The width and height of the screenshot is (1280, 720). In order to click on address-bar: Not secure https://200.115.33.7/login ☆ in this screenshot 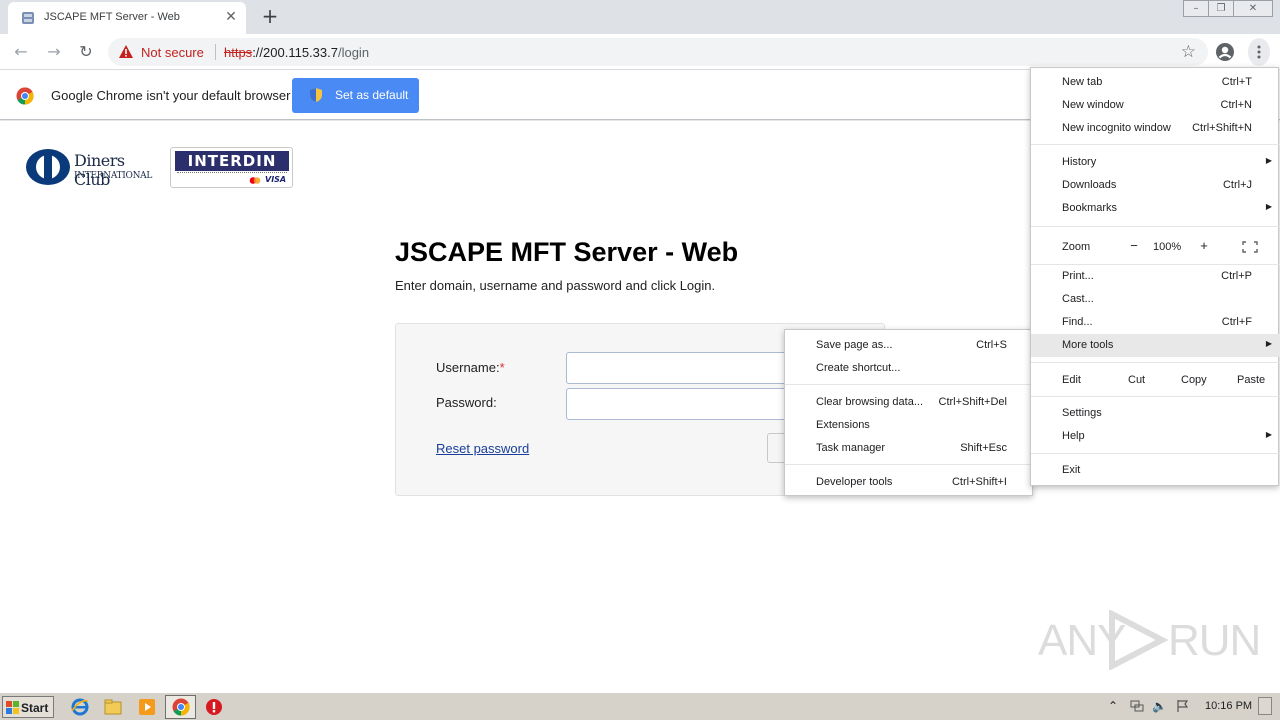, I will do `click(658, 52)`.